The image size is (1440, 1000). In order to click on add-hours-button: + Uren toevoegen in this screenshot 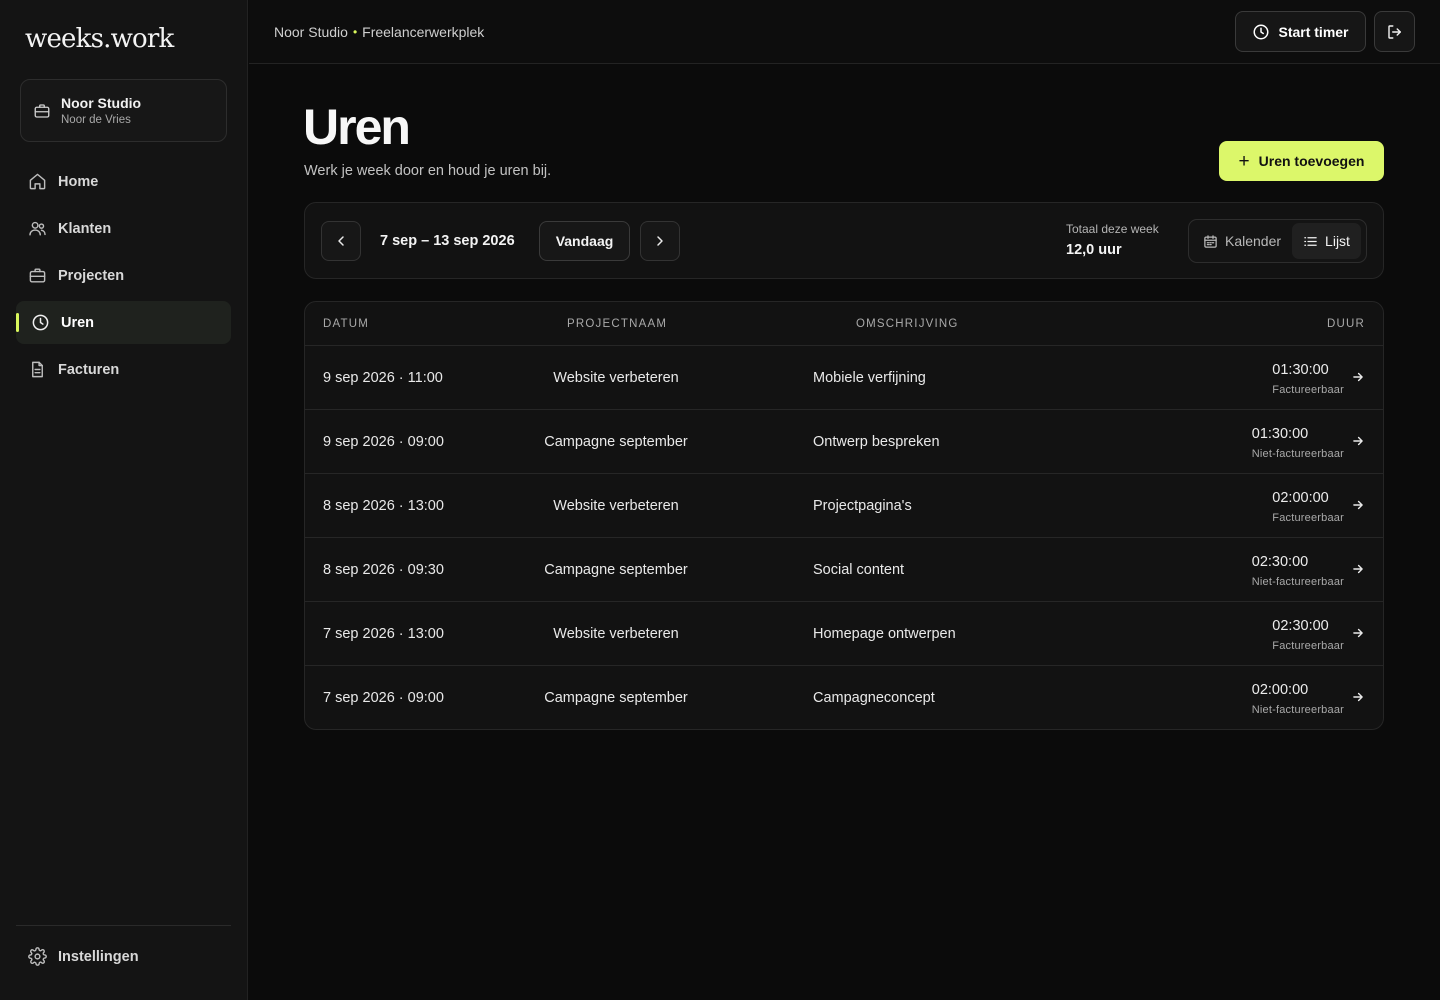, I will do `click(1301, 161)`.